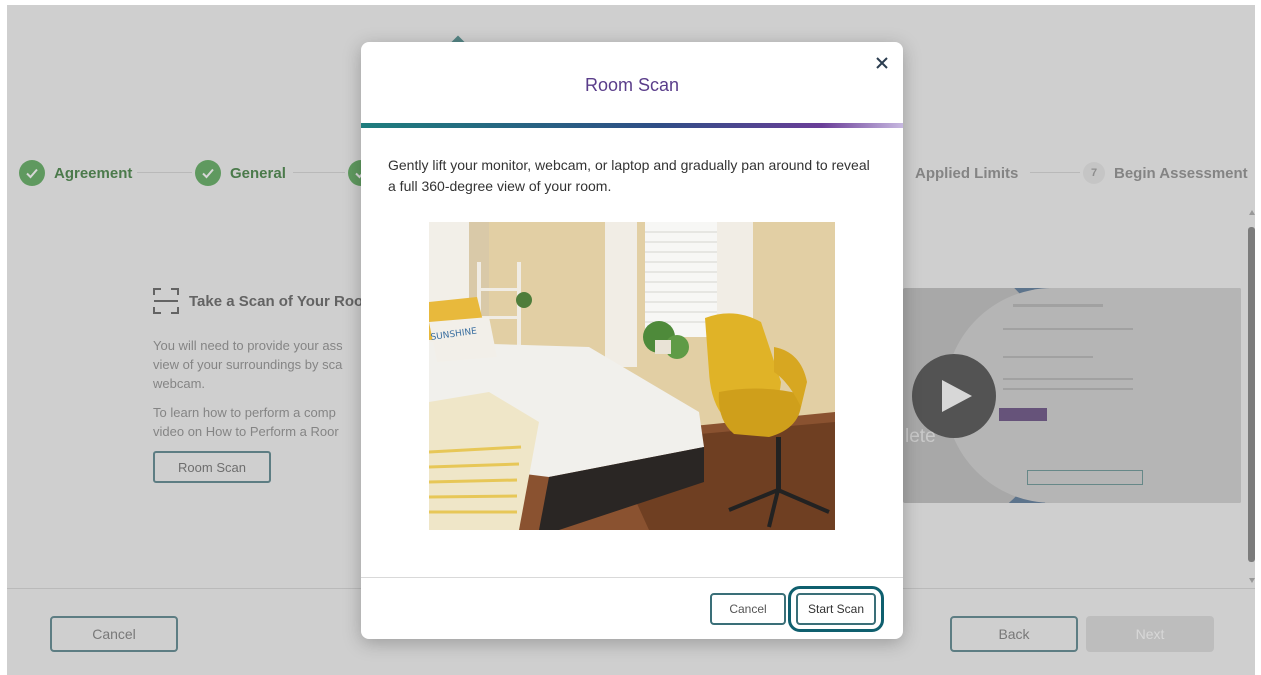 This screenshot has height=675, width=1261. Describe the element at coordinates (632, 376) in the screenshot. I see `room-photo: SUNSHINE` at that location.